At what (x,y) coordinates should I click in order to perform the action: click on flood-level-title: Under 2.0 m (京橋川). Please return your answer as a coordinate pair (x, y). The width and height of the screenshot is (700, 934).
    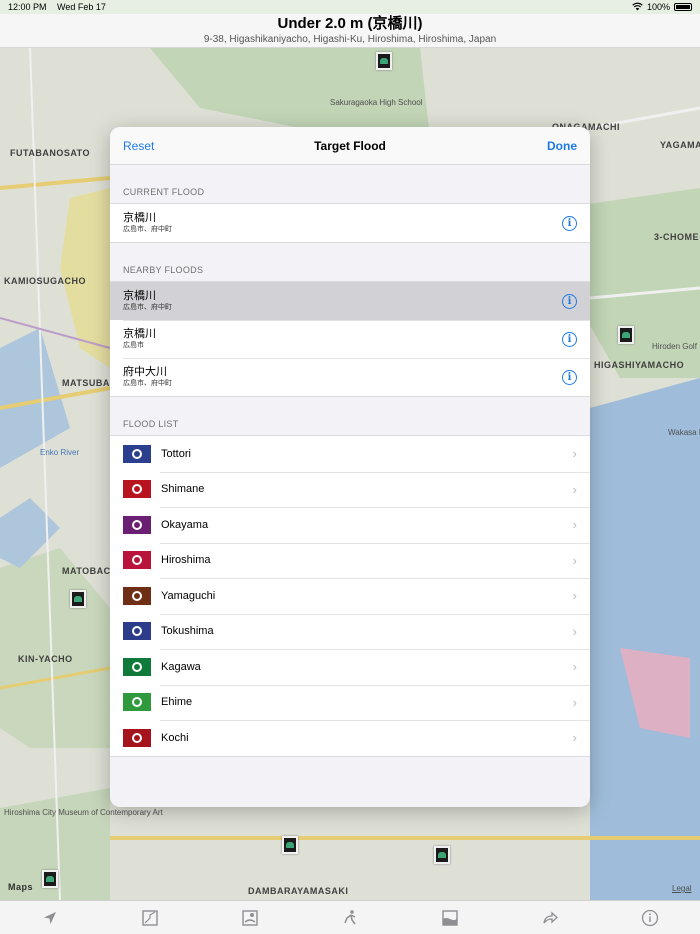
    Looking at the image, I should click on (350, 23).